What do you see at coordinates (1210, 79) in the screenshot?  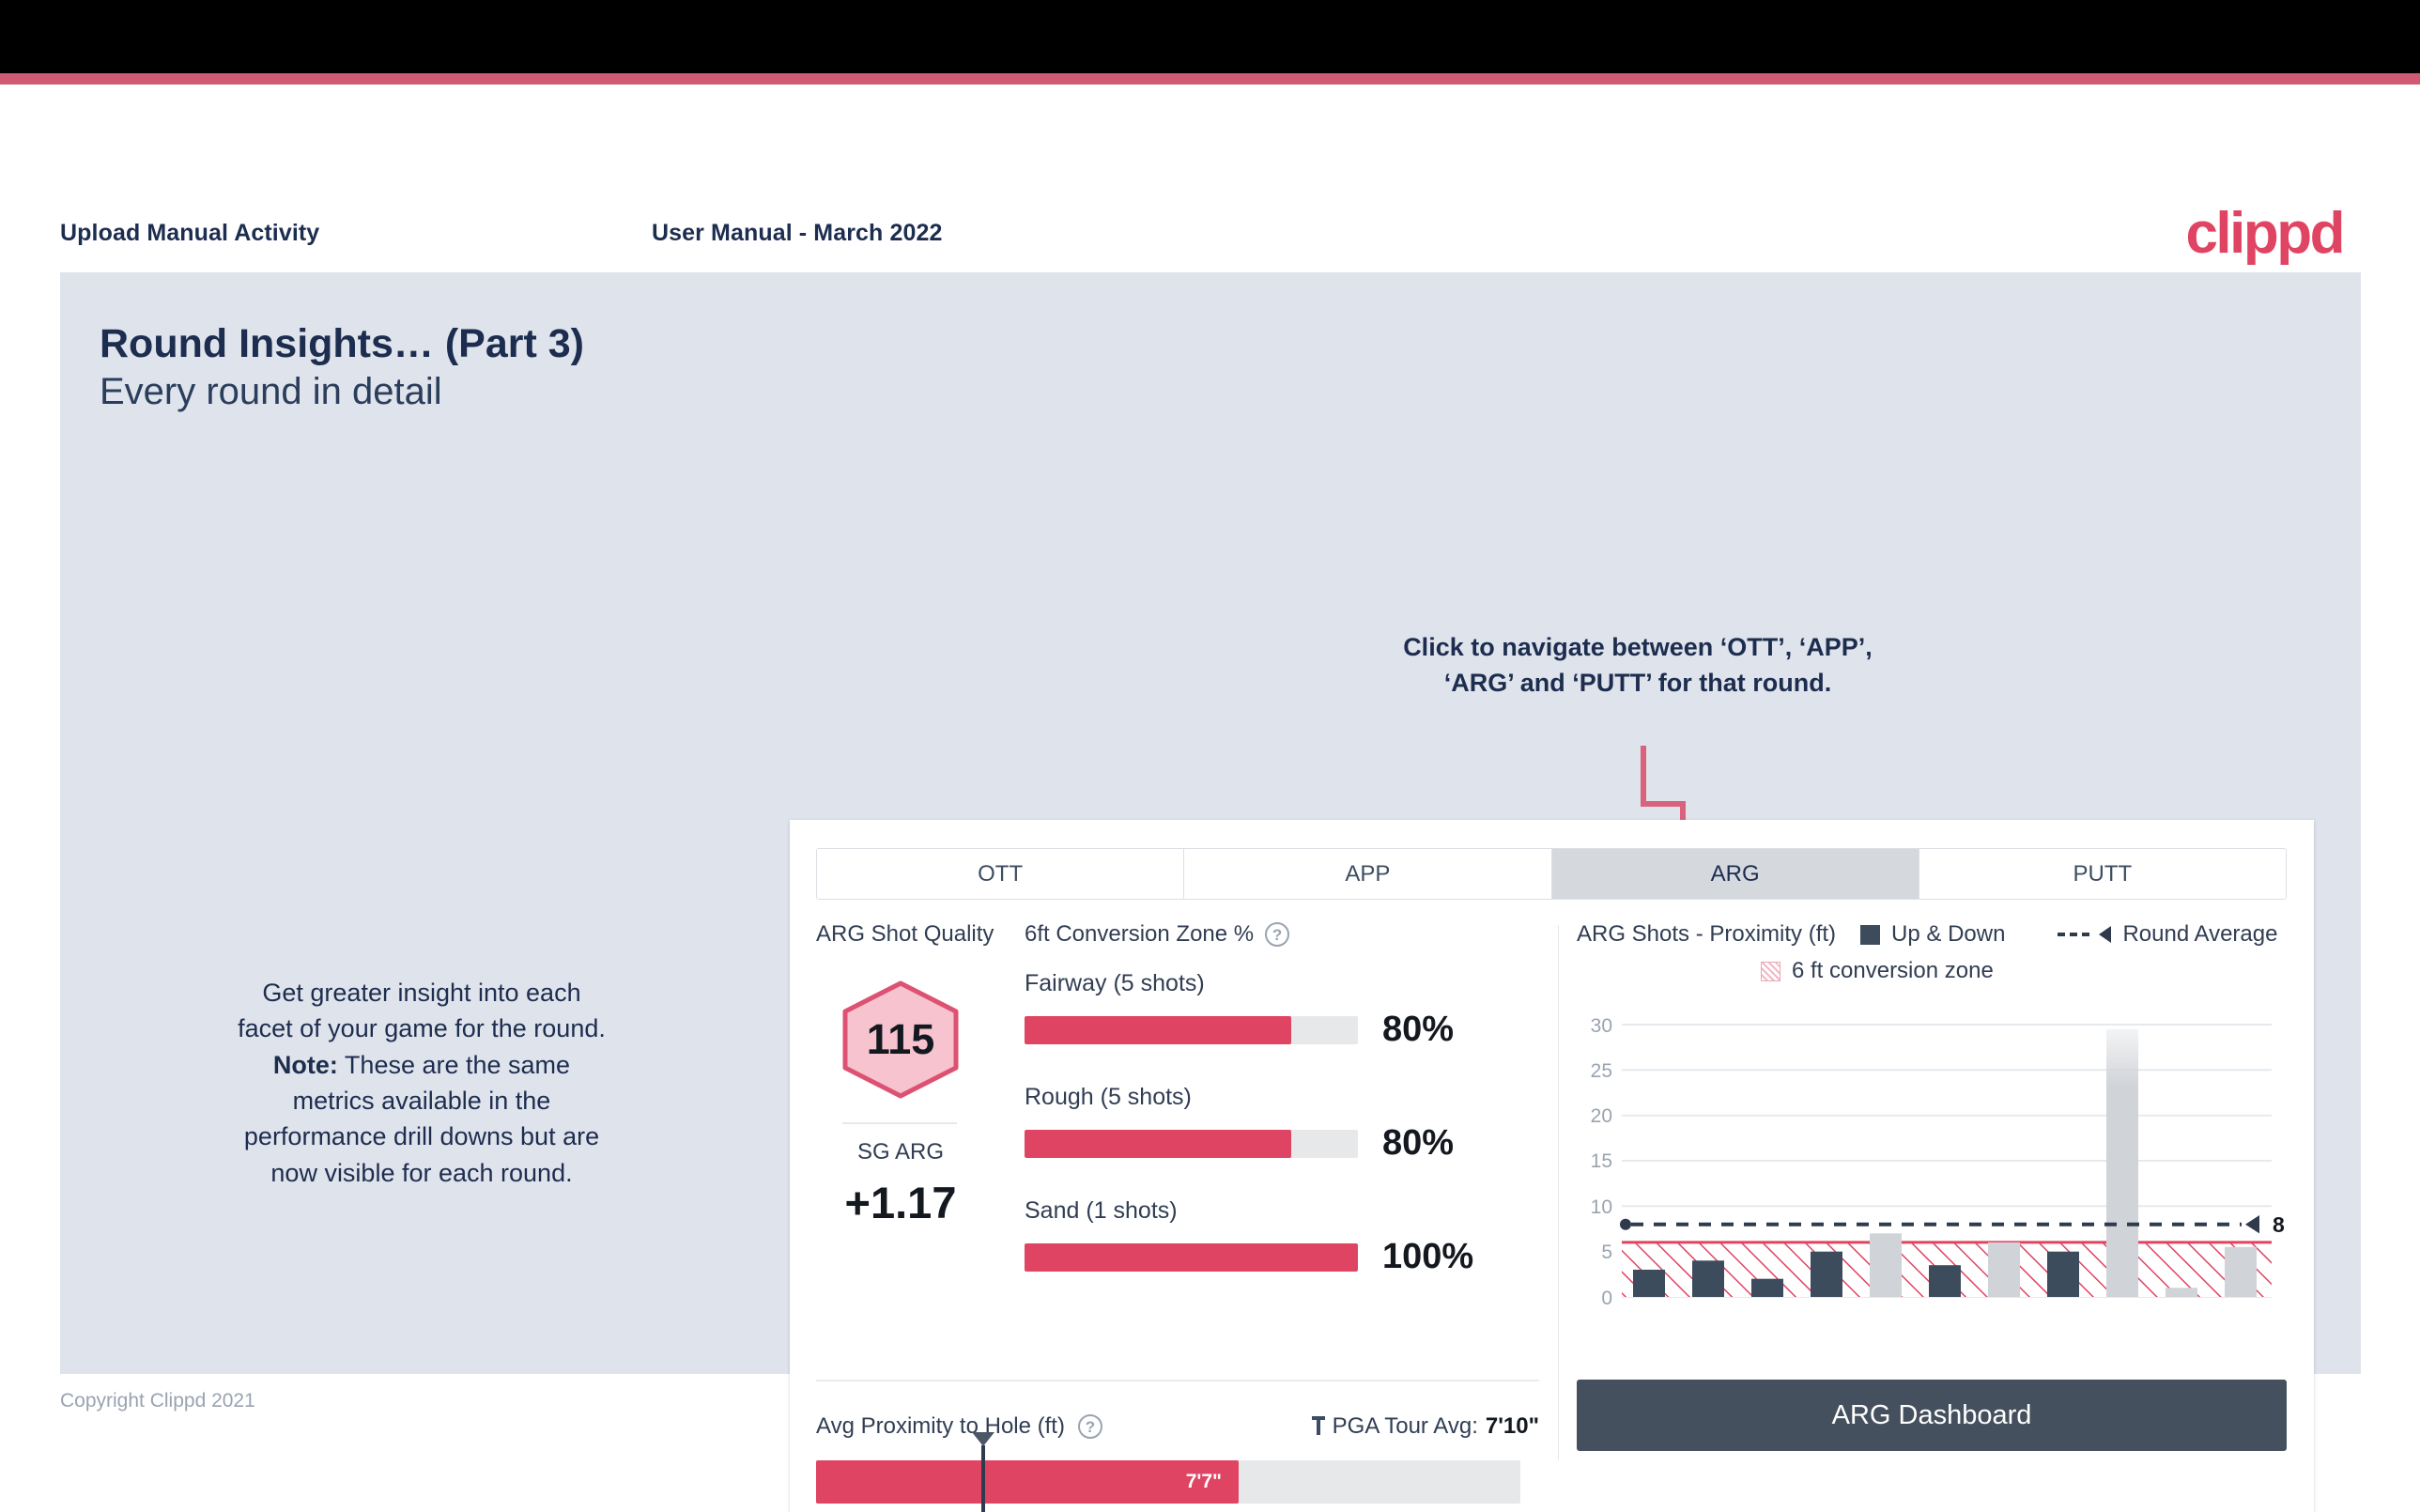 I see `top-accent-bar` at bounding box center [1210, 79].